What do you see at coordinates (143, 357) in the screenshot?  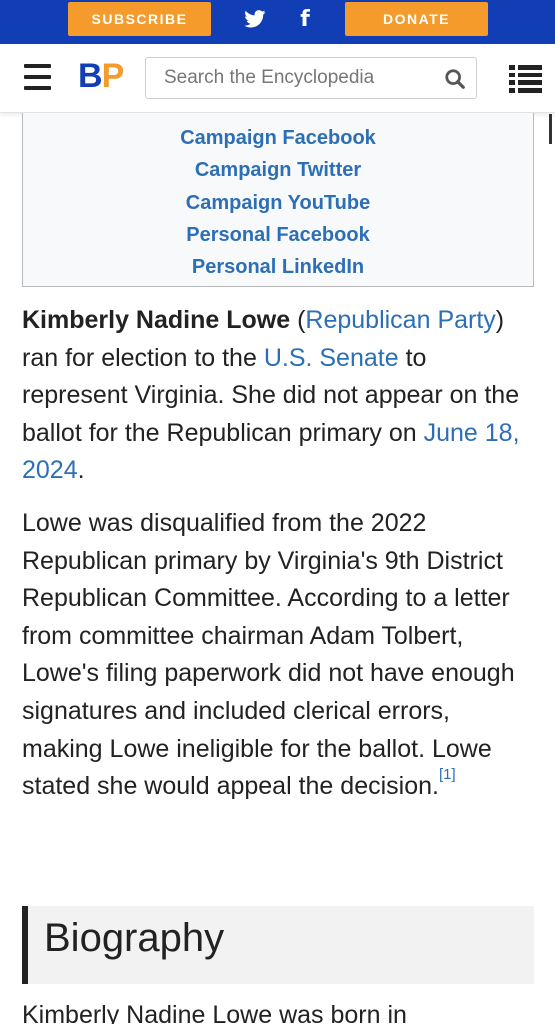 I see `text-run: ran for election to the` at bounding box center [143, 357].